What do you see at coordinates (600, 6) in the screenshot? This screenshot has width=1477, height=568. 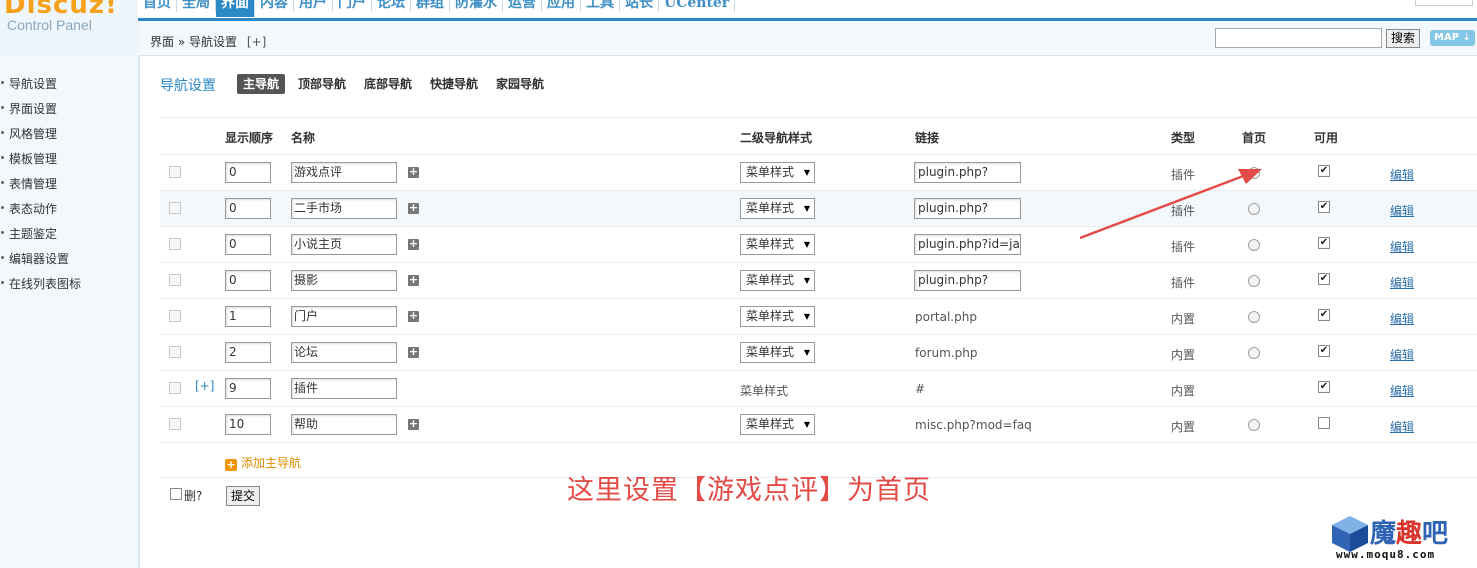 I see `main-nav-item: 工具` at bounding box center [600, 6].